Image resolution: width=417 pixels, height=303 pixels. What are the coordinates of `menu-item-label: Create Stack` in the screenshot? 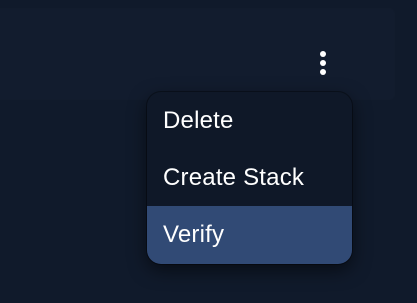 It's located at (234, 177).